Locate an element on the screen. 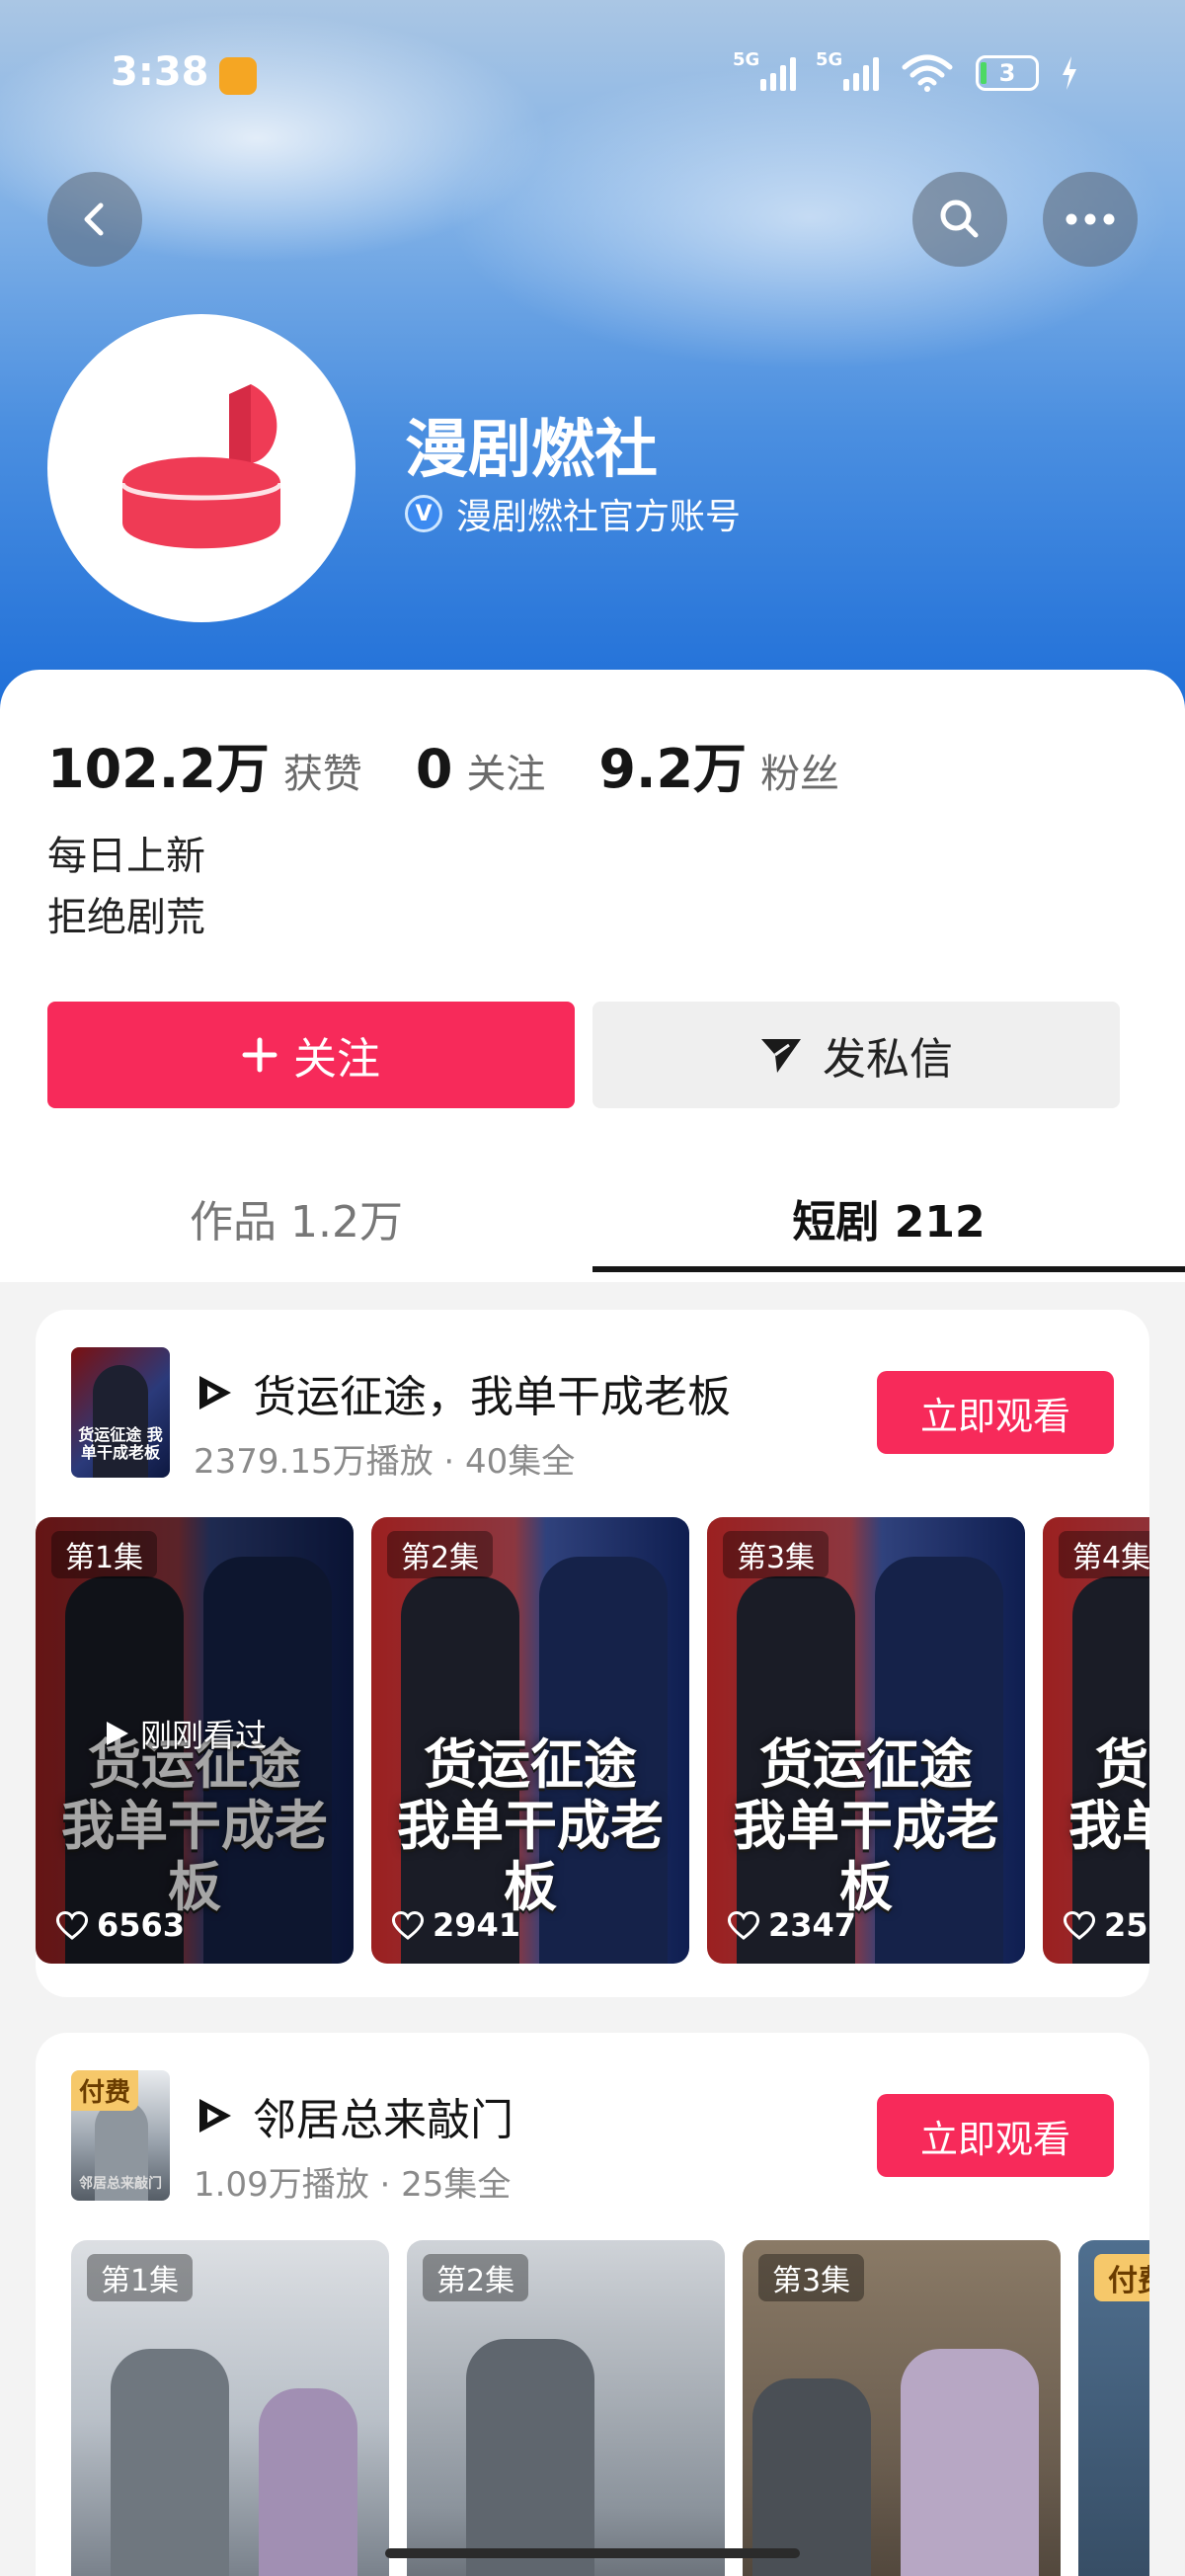  drama-cover: 货运征途 我单干成老板 is located at coordinates (121, 1412).